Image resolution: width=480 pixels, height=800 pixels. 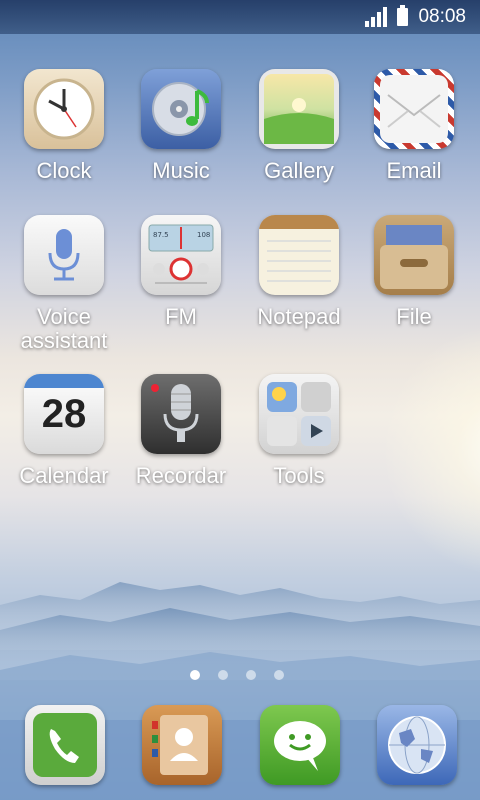 I want to click on app-file: File, so click(x=414, y=272).